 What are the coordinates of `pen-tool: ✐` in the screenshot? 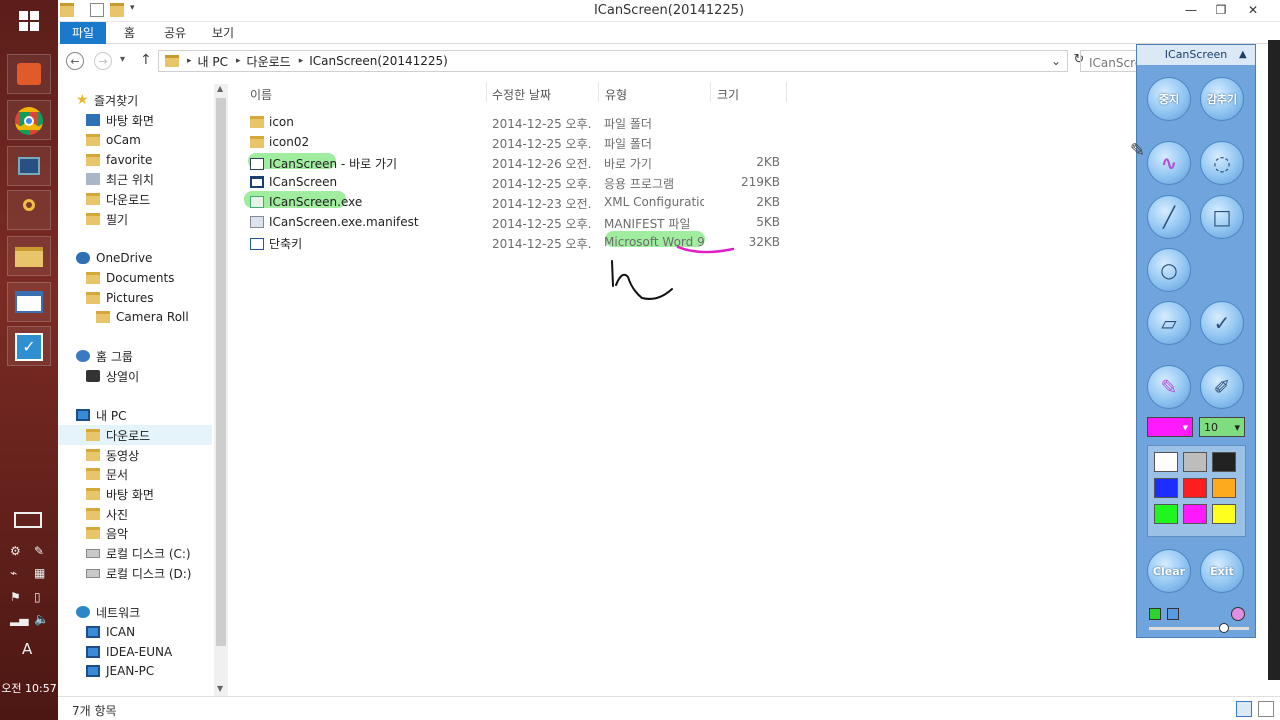 It's located at (1222, 387).